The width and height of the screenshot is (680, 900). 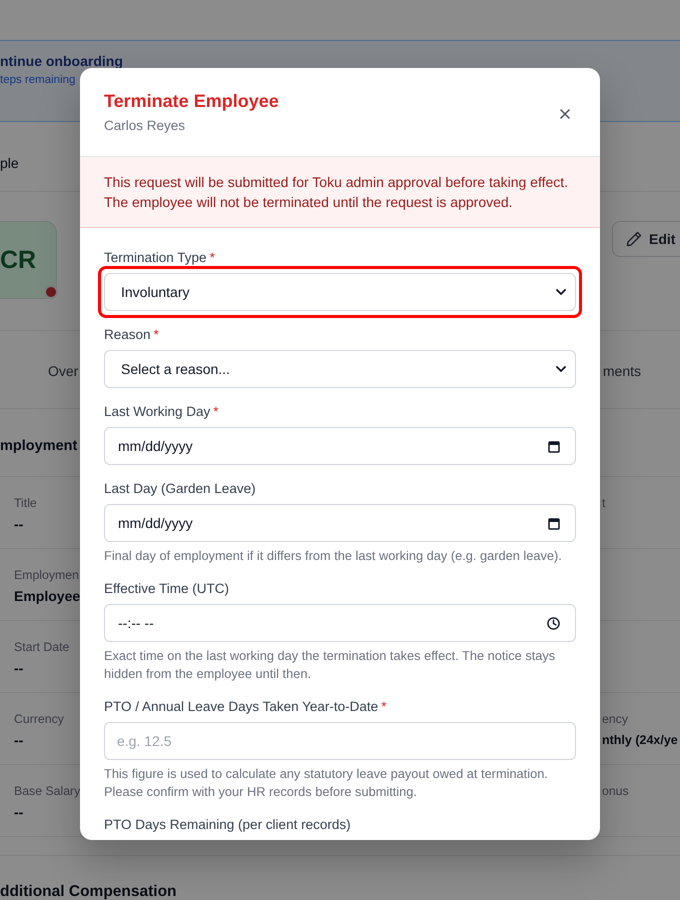 I want to click on approval-notice: This request will be submitted for Toku admin approval before taking effect. The employee will not be terminated until the request is approved., so click(x=340, y=192).